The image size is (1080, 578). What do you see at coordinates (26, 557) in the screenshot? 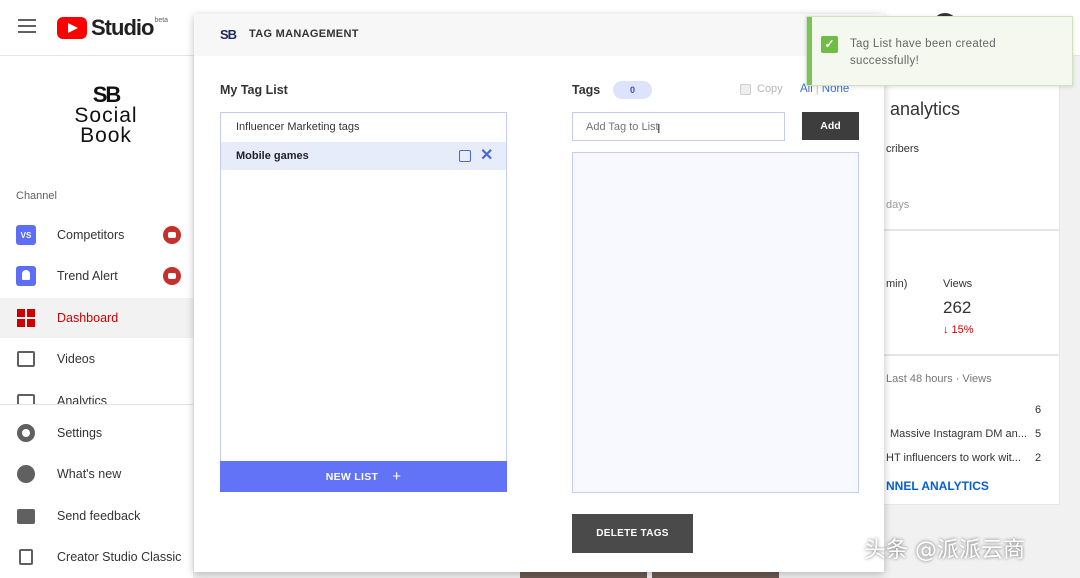
I see `classic-icon` at bounding box center [26, 557].